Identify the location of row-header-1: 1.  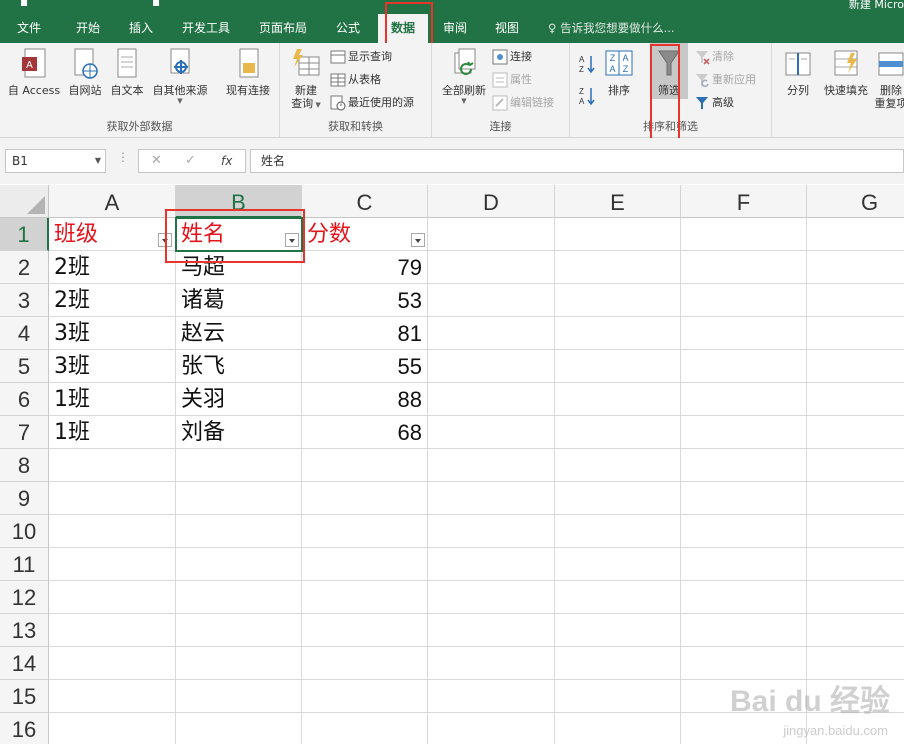
(24, 234).